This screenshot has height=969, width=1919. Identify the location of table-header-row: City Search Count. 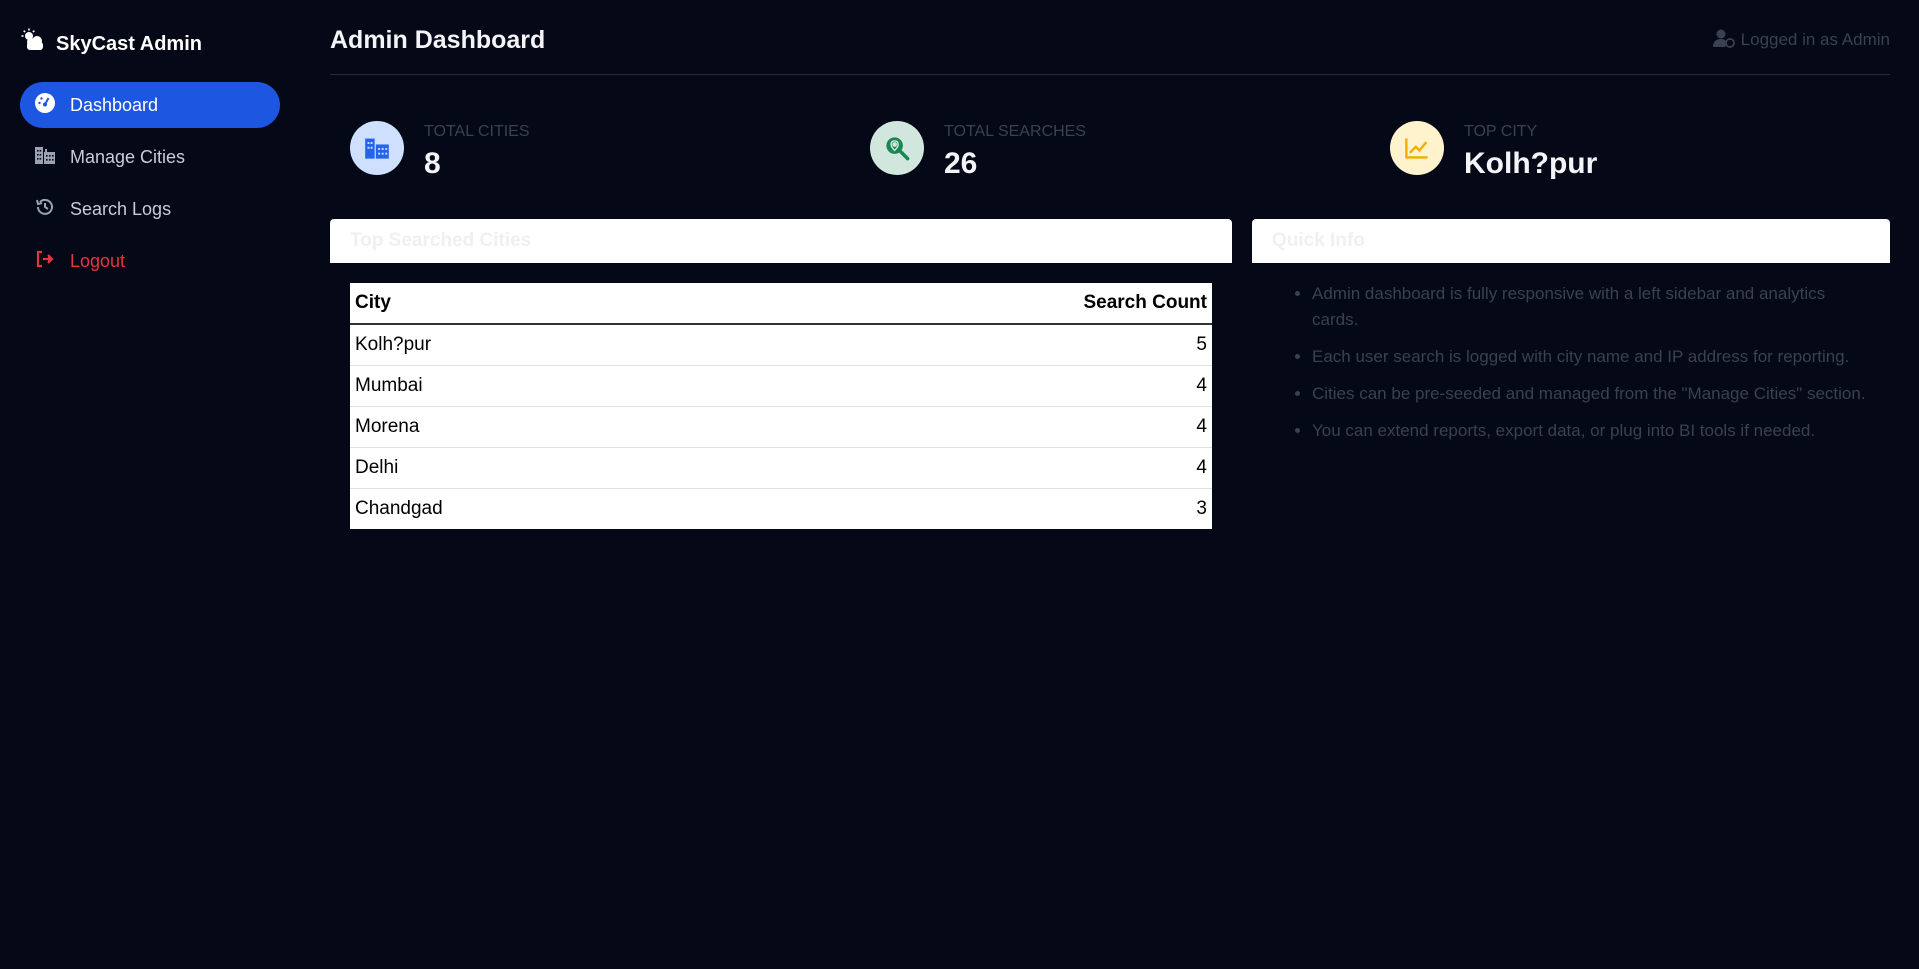
(781, 304).